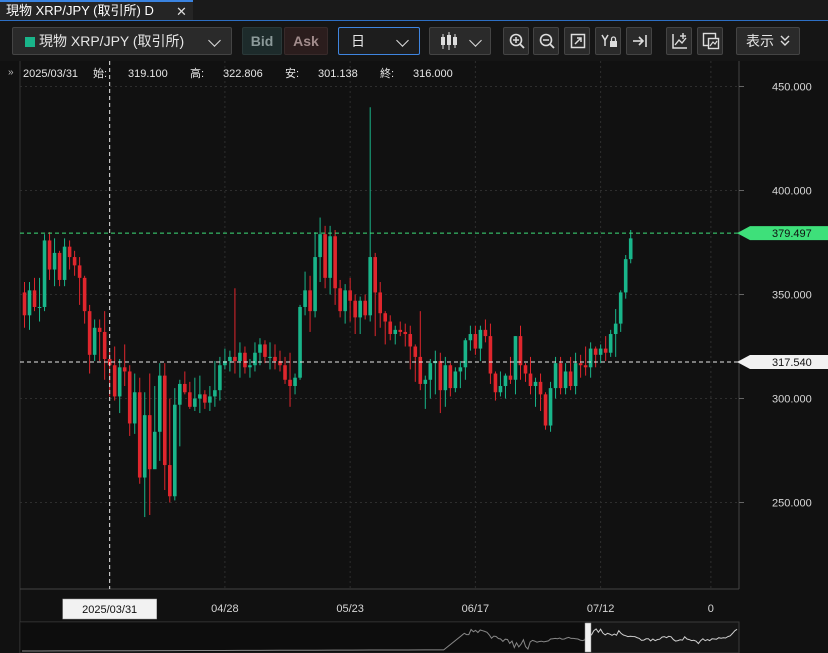 The height and width of the screenshot is (653, 828). Describe the element at coordinates (768, 41) in the screenshot. I see `display-menu-button: 表示` at that location.